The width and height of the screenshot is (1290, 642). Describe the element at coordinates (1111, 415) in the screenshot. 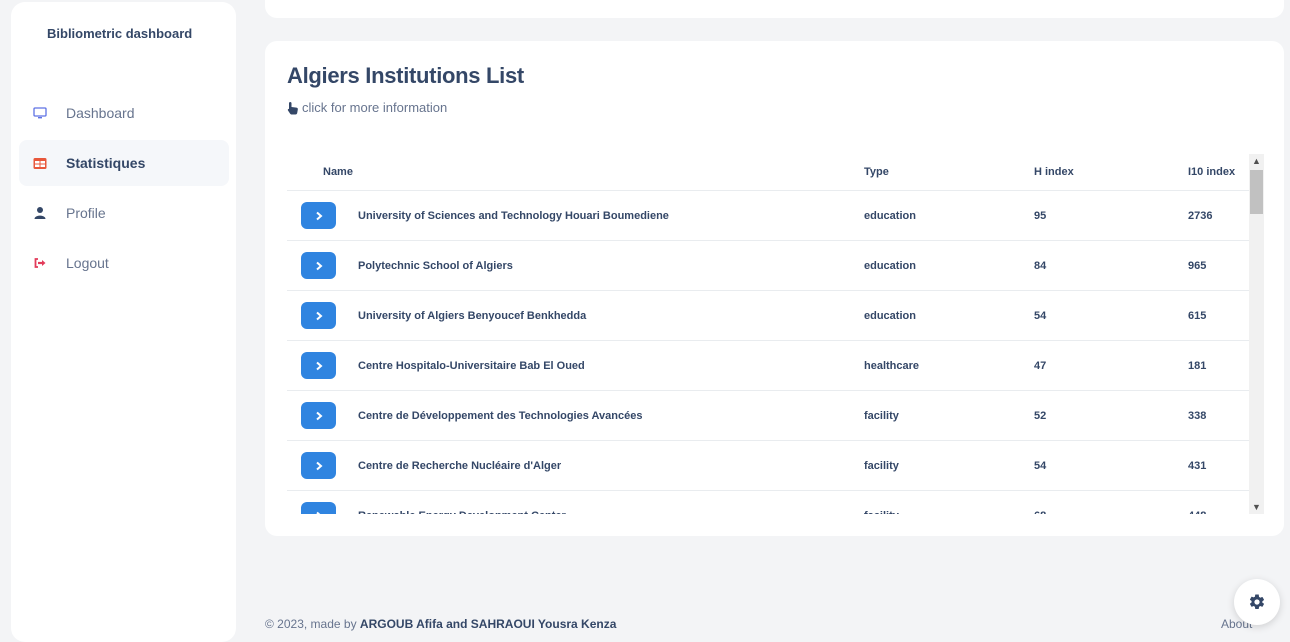

I see `h-index-cell: 52` at that location.